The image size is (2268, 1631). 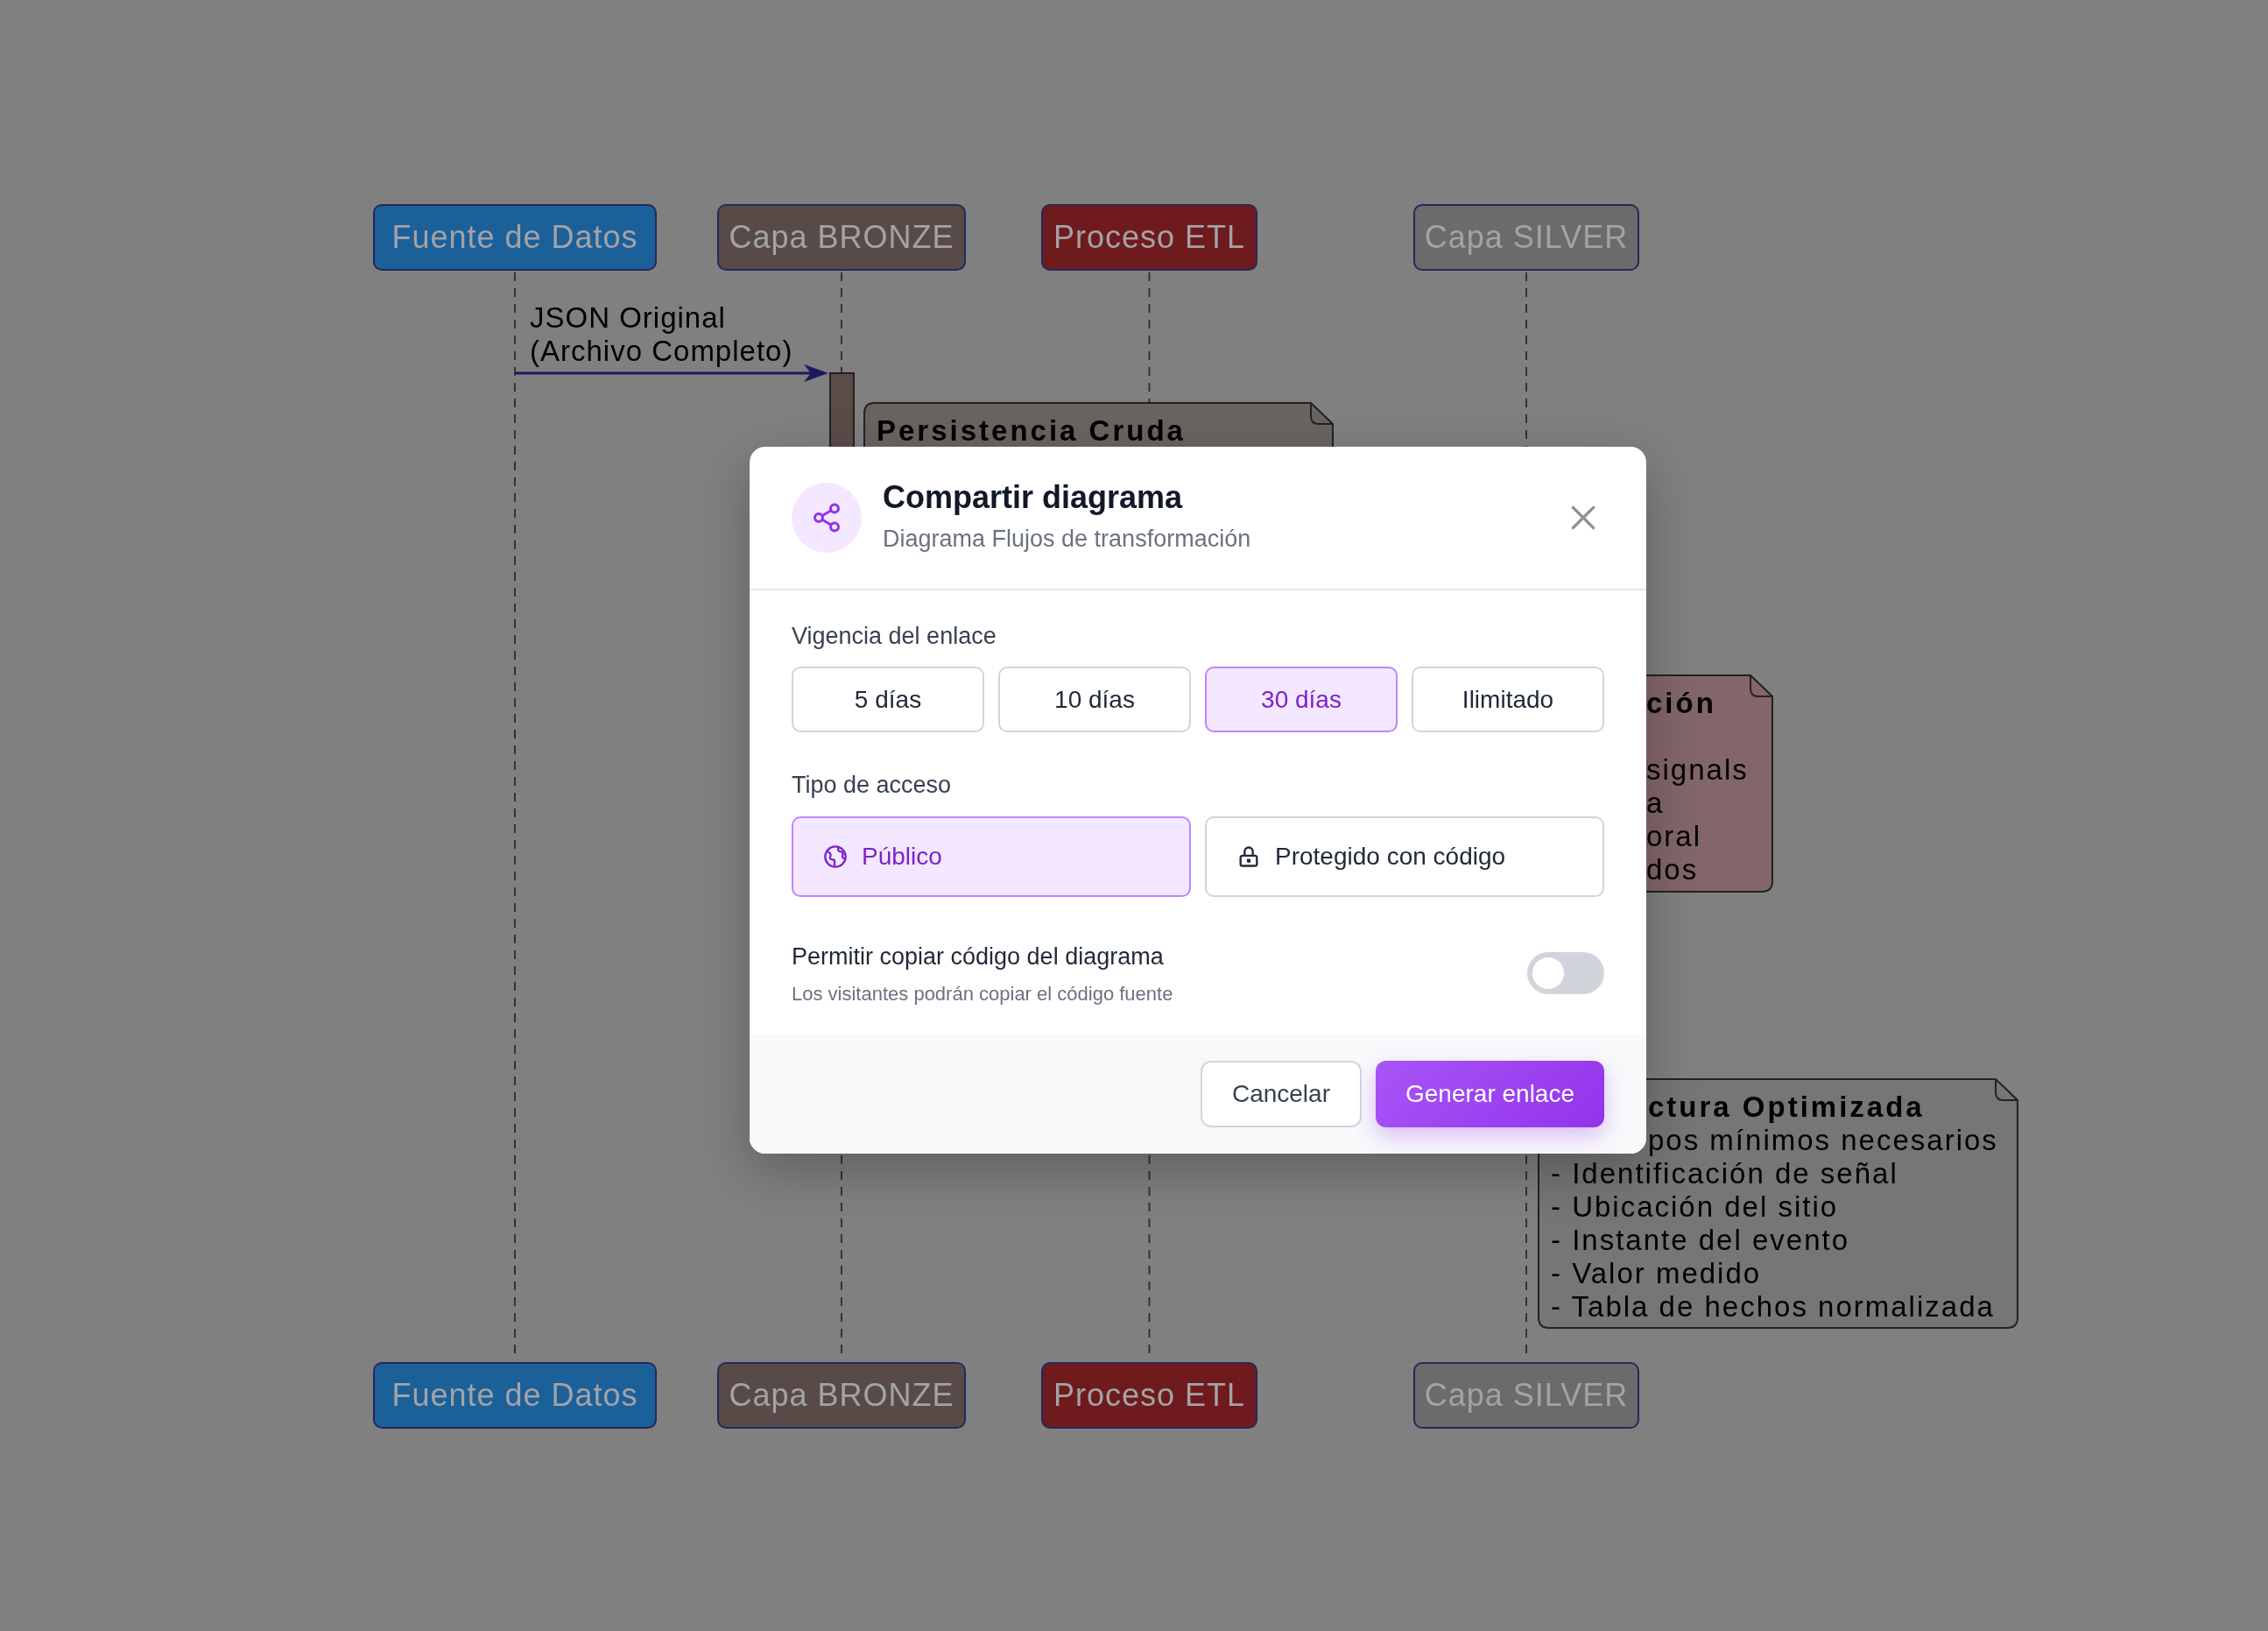 What do you see at coordinates (991, 856) in the screenshot?
I see `access-option: Público` at bounding box center [991, 856].